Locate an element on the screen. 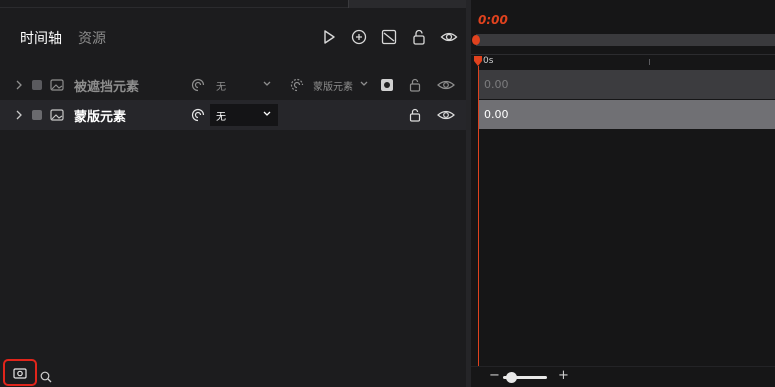  scrub-track is located at coordinates (625, 40).